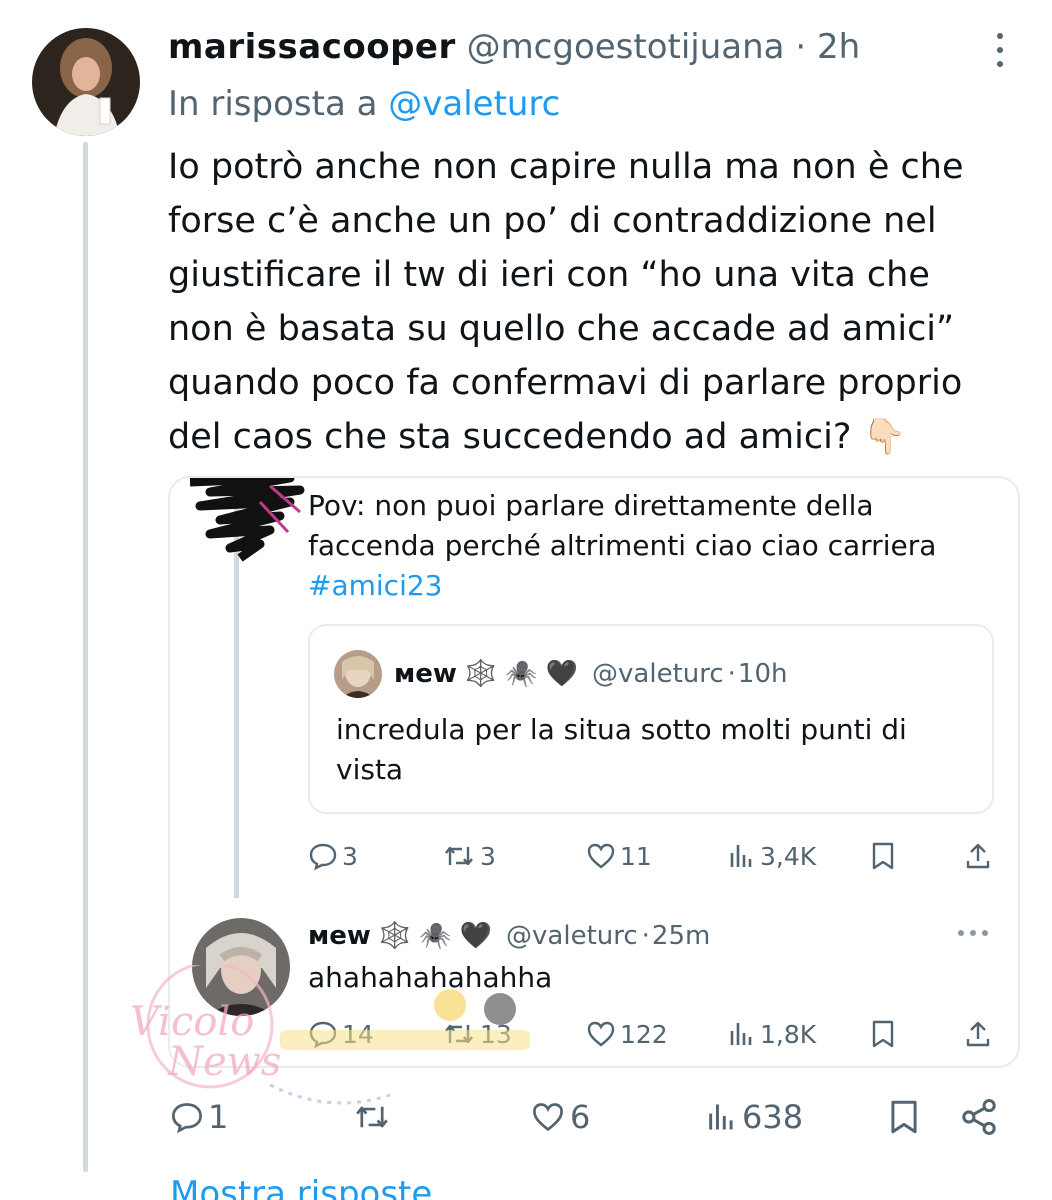  I want to click on more-horizontal-icon, so click(973, 933).